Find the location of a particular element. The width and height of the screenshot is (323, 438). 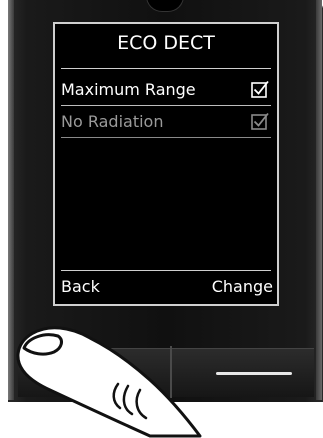

right-display-key is located at coordinates (254, 373).